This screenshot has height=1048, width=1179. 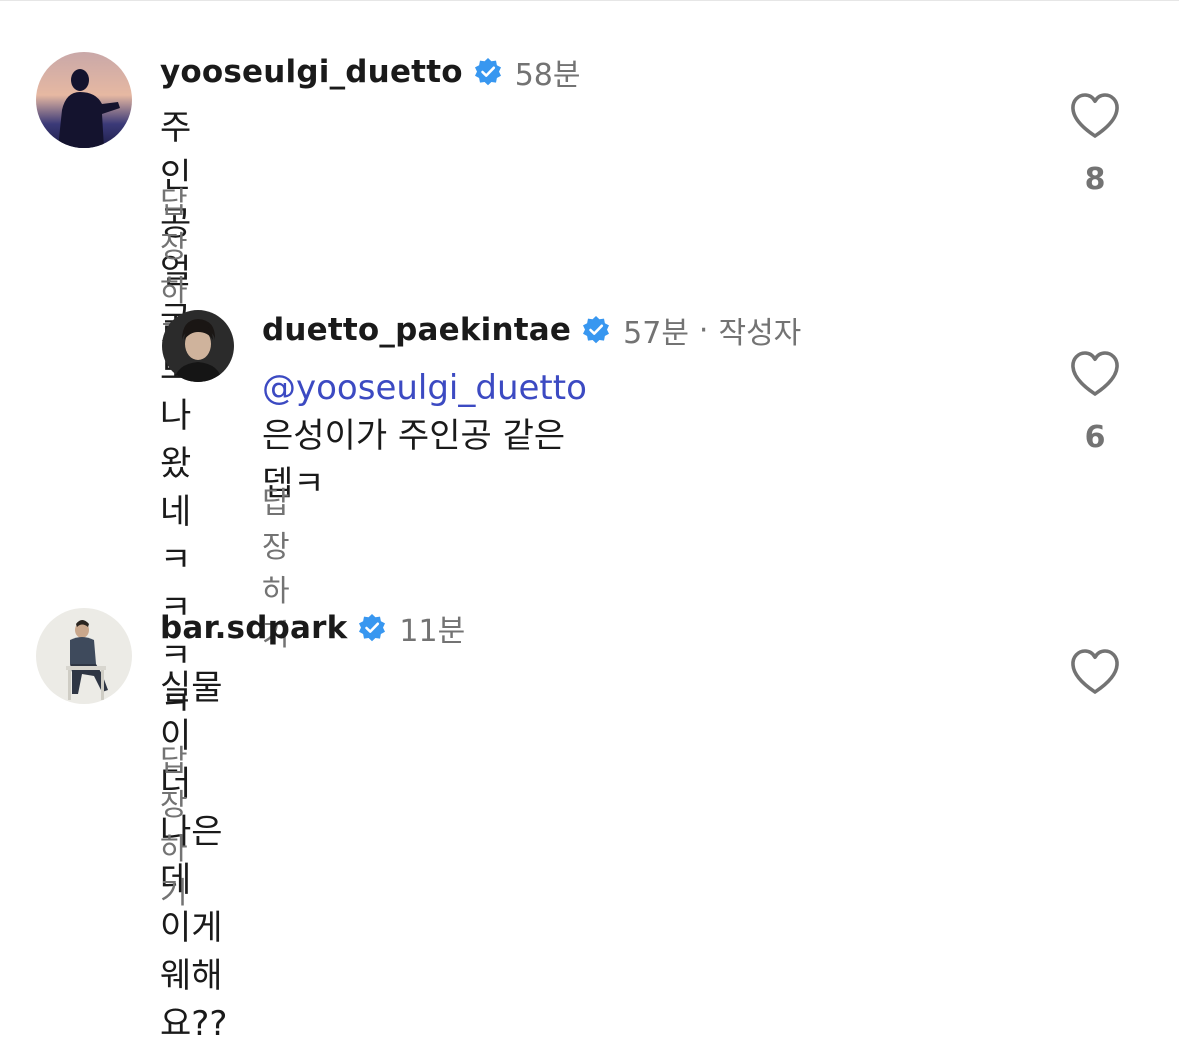 What do you see at coordinates (432, 631) in the screenshot?
I see `timestamp: 11분` at bounding box center [432, 631].